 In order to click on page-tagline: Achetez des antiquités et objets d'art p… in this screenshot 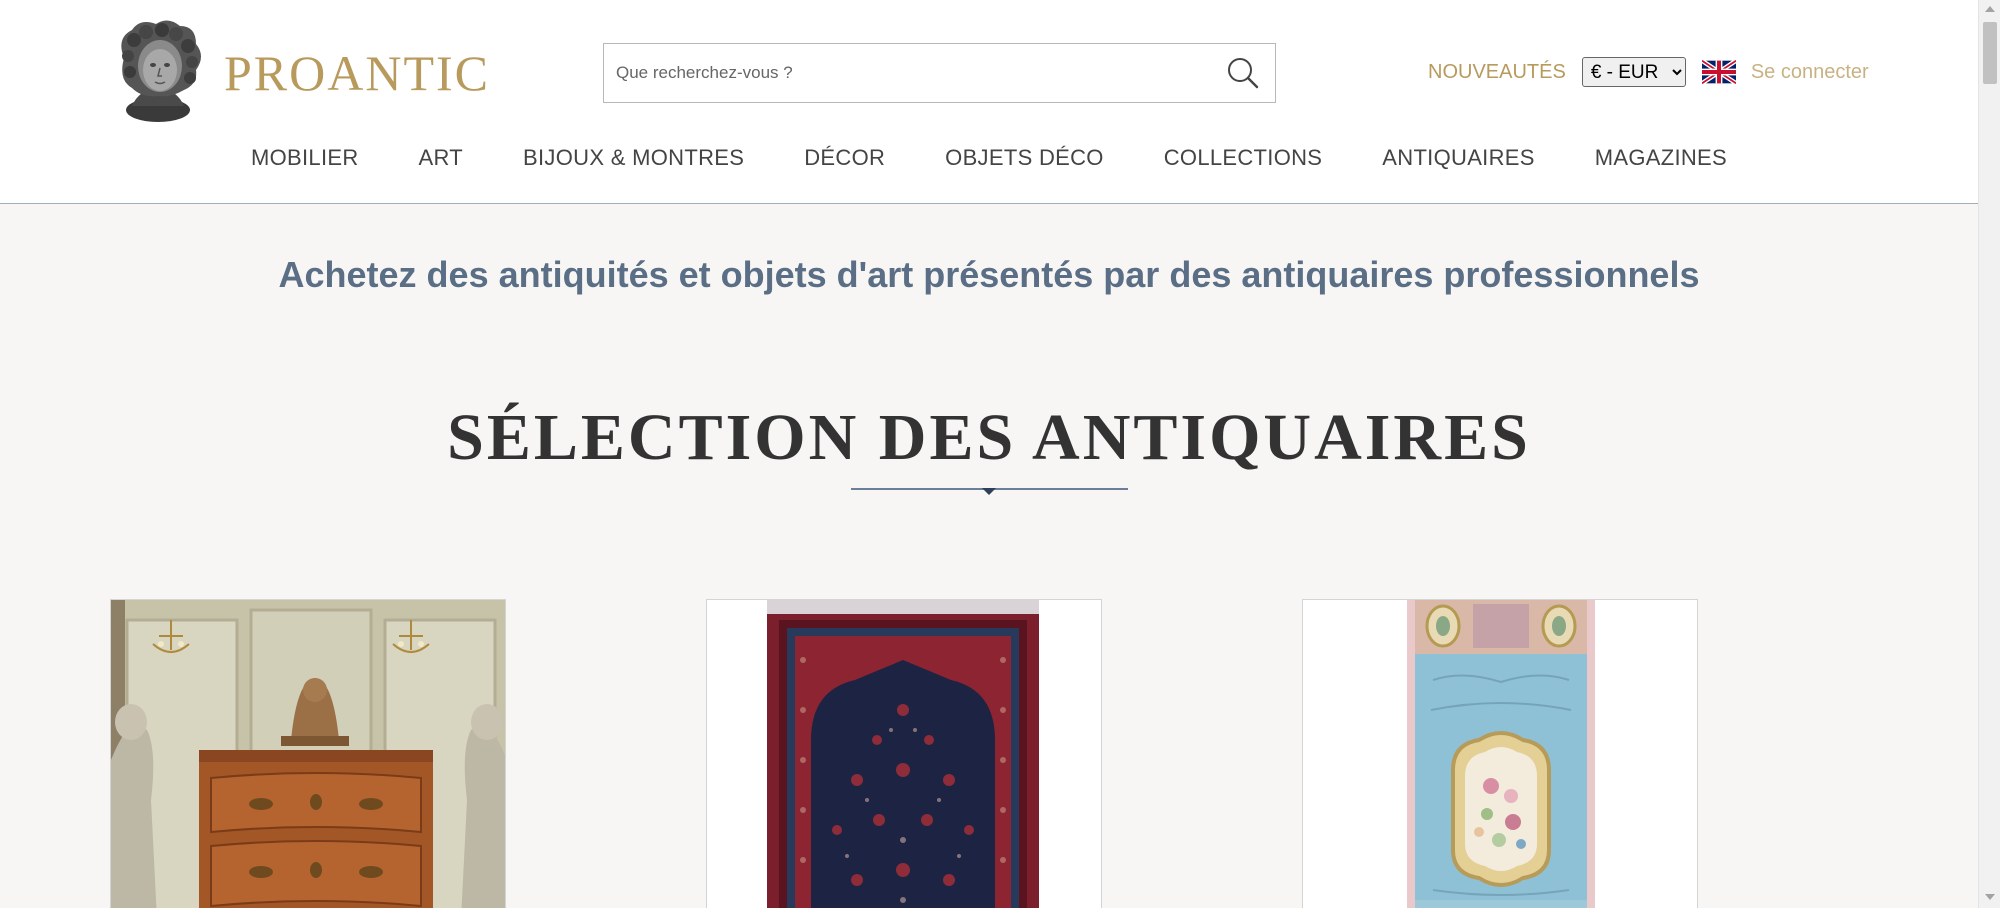, I will do `click(989, 274)`.